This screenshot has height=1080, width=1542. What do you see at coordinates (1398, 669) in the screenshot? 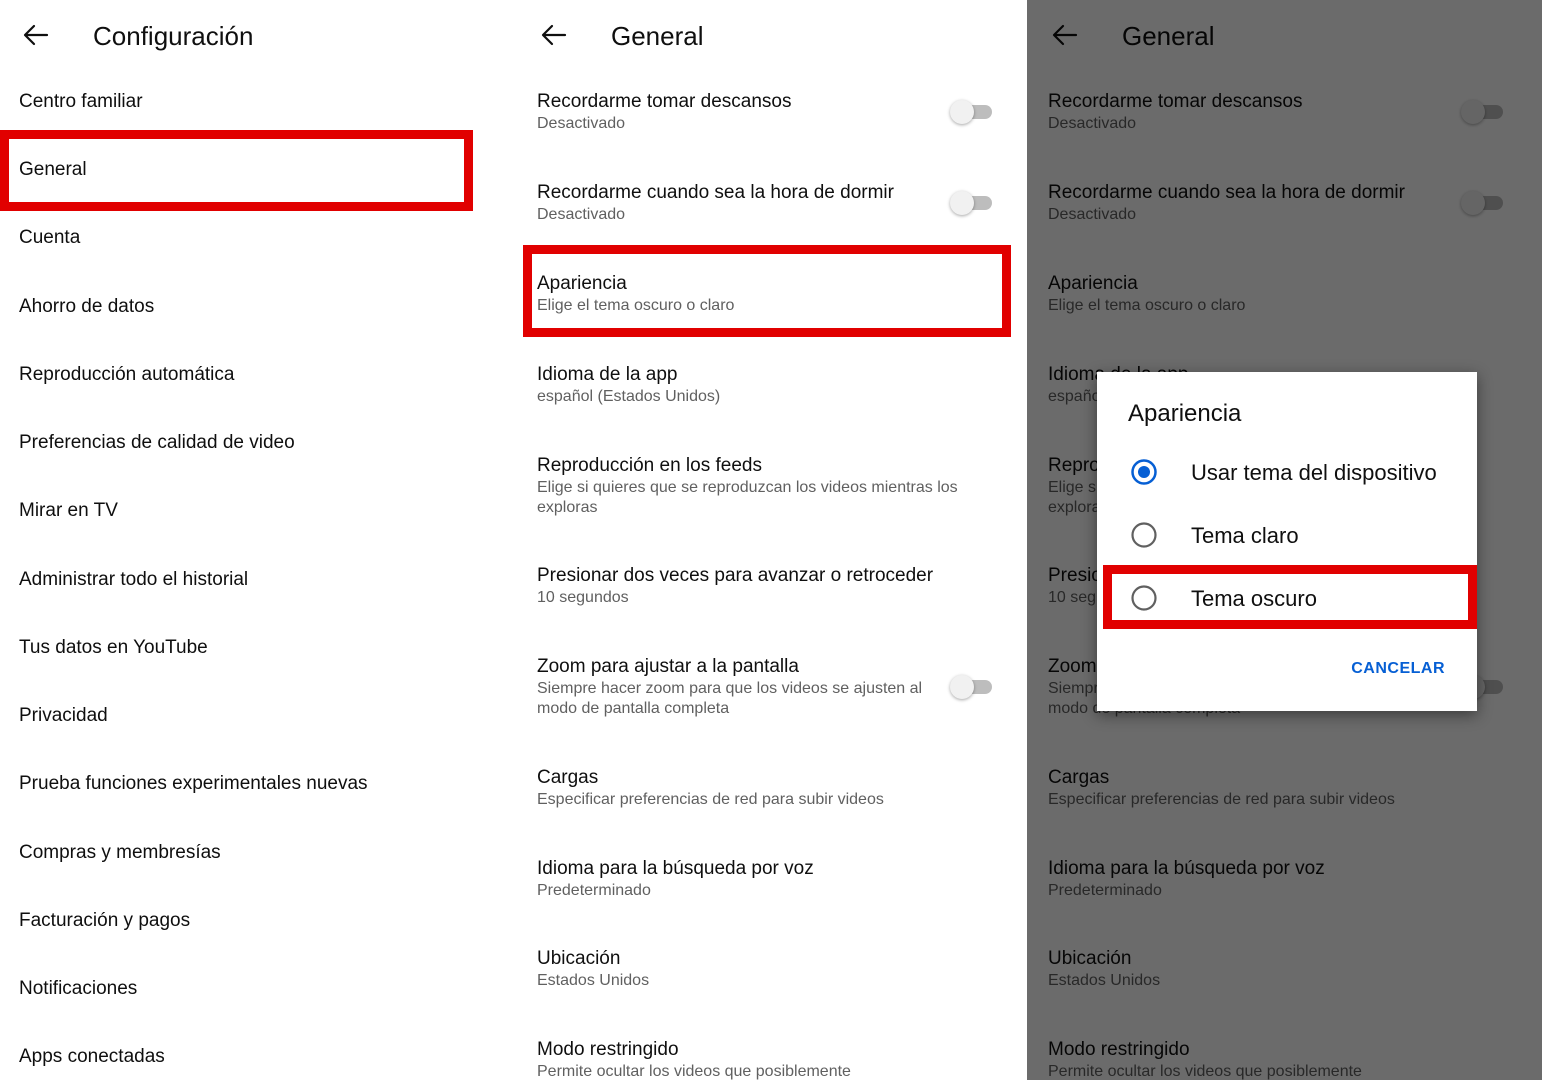
I see `cancel-button: CANCELAR` at bounding box center [1398, 669].